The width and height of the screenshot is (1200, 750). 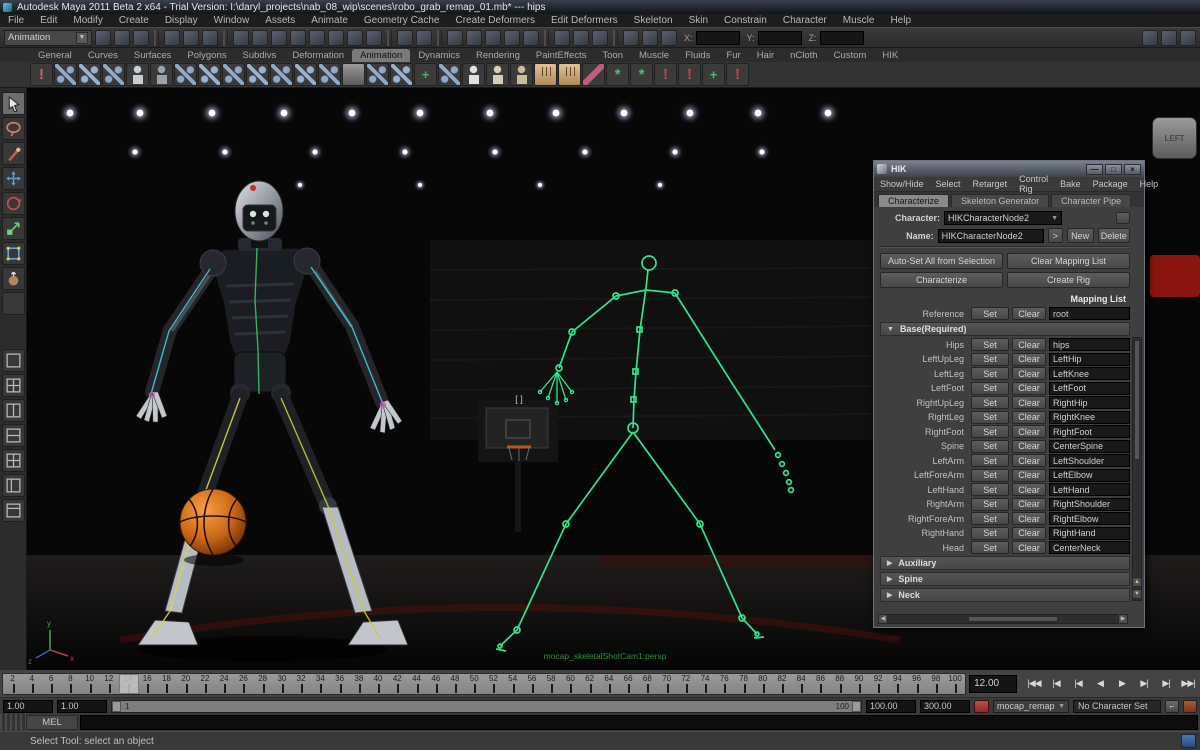 What do you see at coordinates (803, 55) in the screenshot?
I see `shelf-tab-ncloth: nCloth` at bounding box center [803, 55].